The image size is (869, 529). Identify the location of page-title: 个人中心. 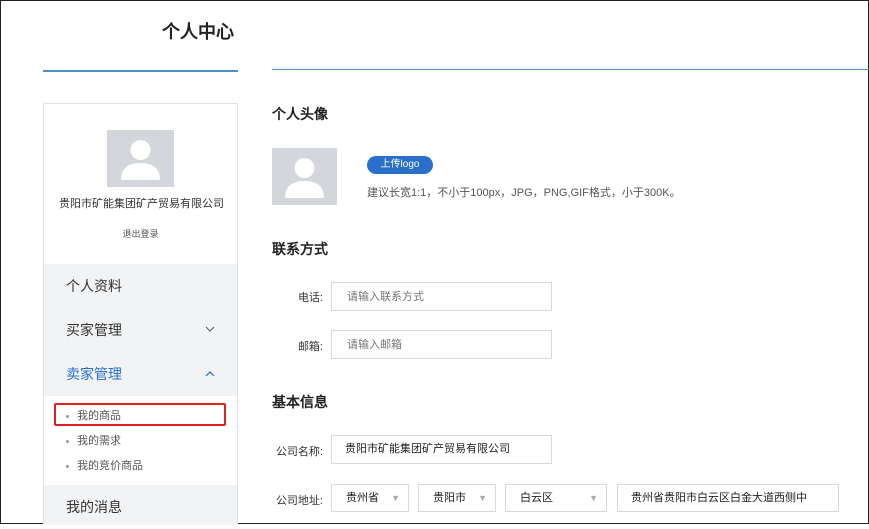
(198, 32).